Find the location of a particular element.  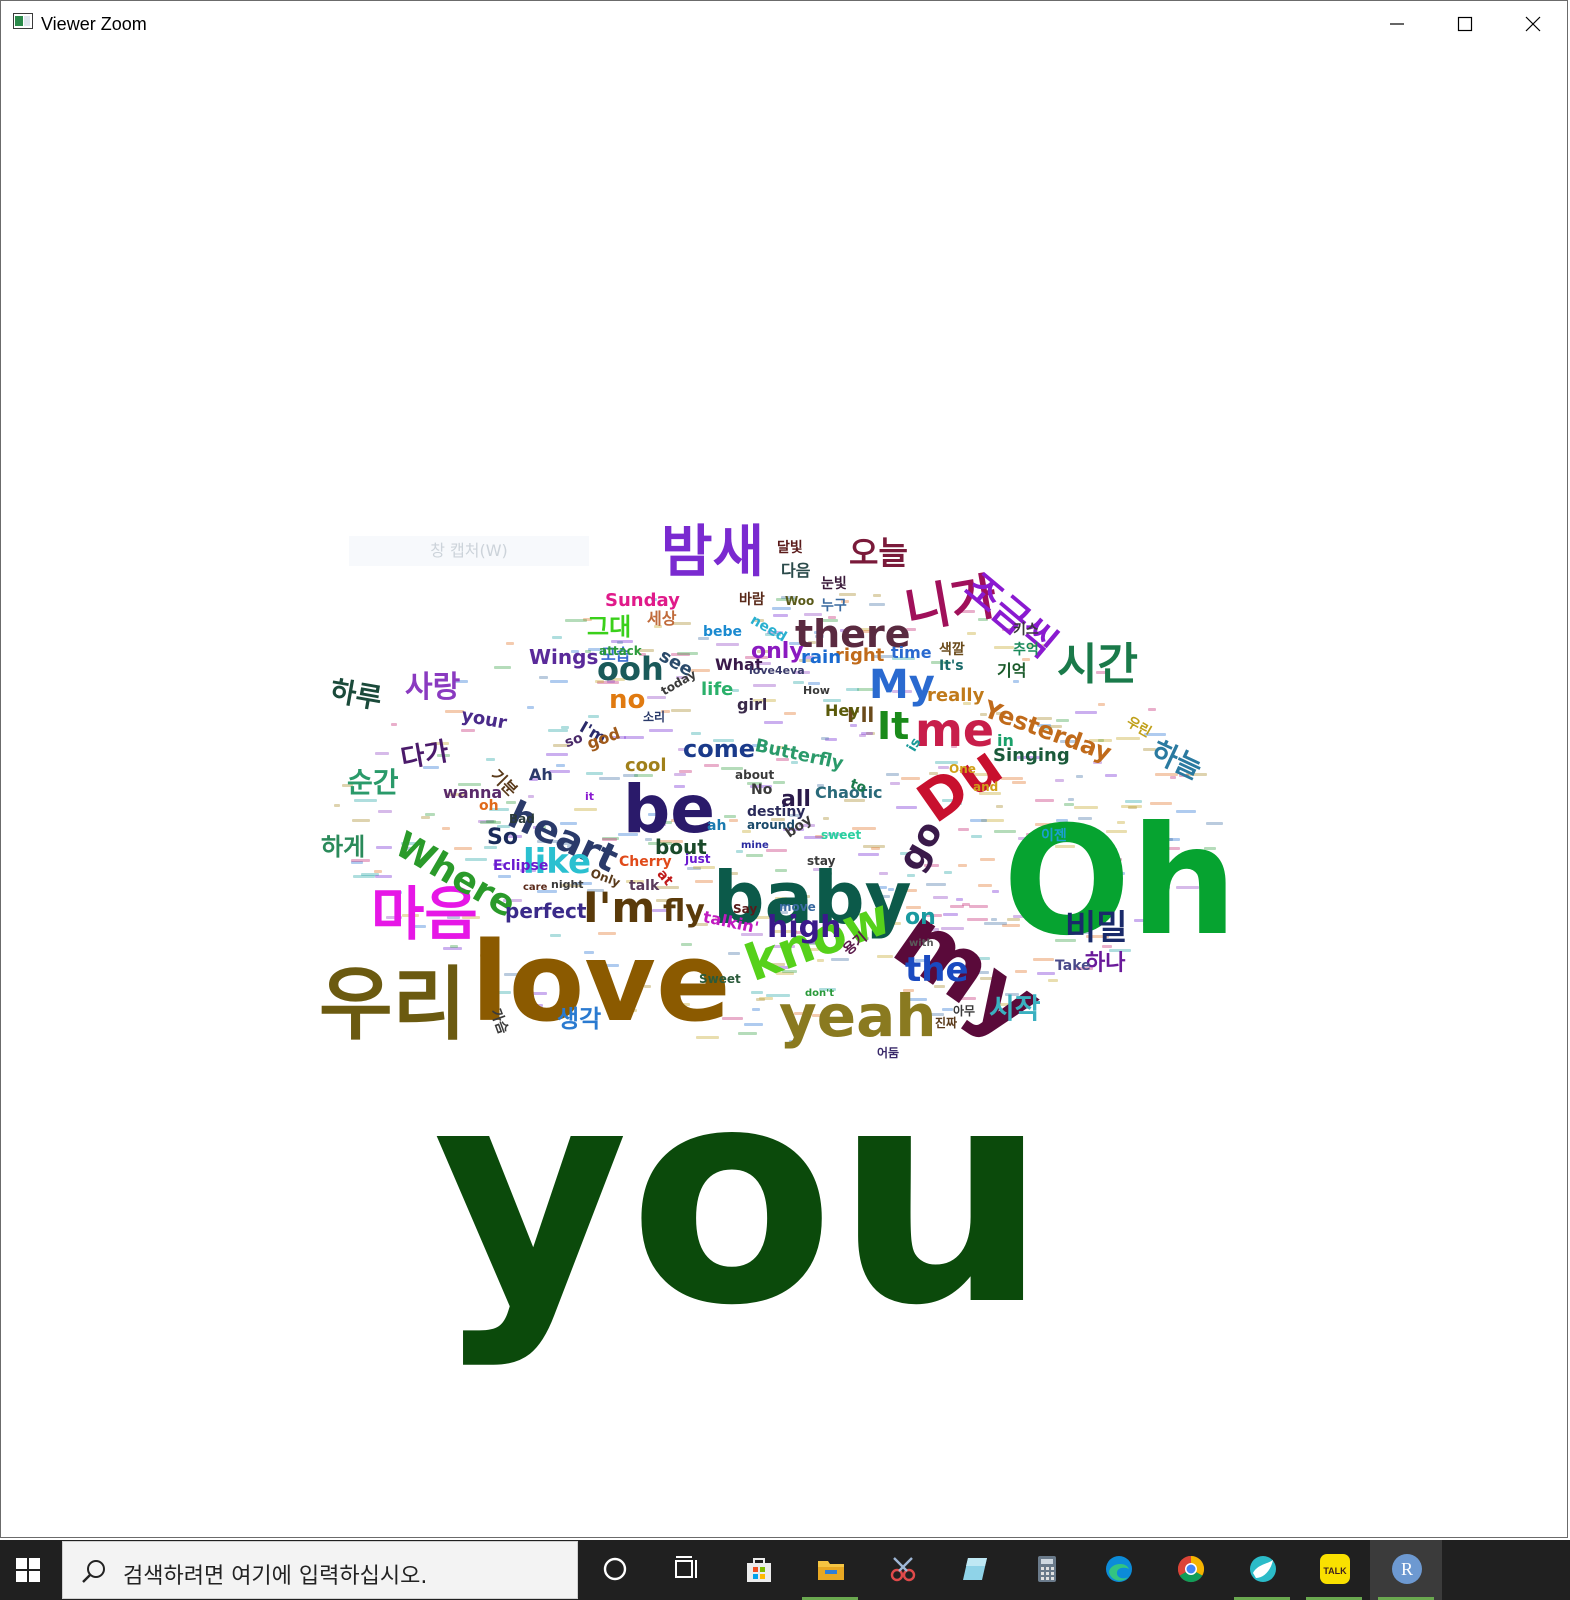

word-cloud-word: 다가 is located at coordinates (424, 755).